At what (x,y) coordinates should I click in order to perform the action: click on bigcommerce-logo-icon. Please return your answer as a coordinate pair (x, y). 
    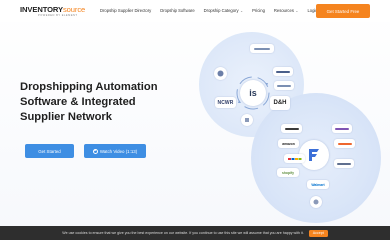
    Looking at the image, I should click on (291, 128).